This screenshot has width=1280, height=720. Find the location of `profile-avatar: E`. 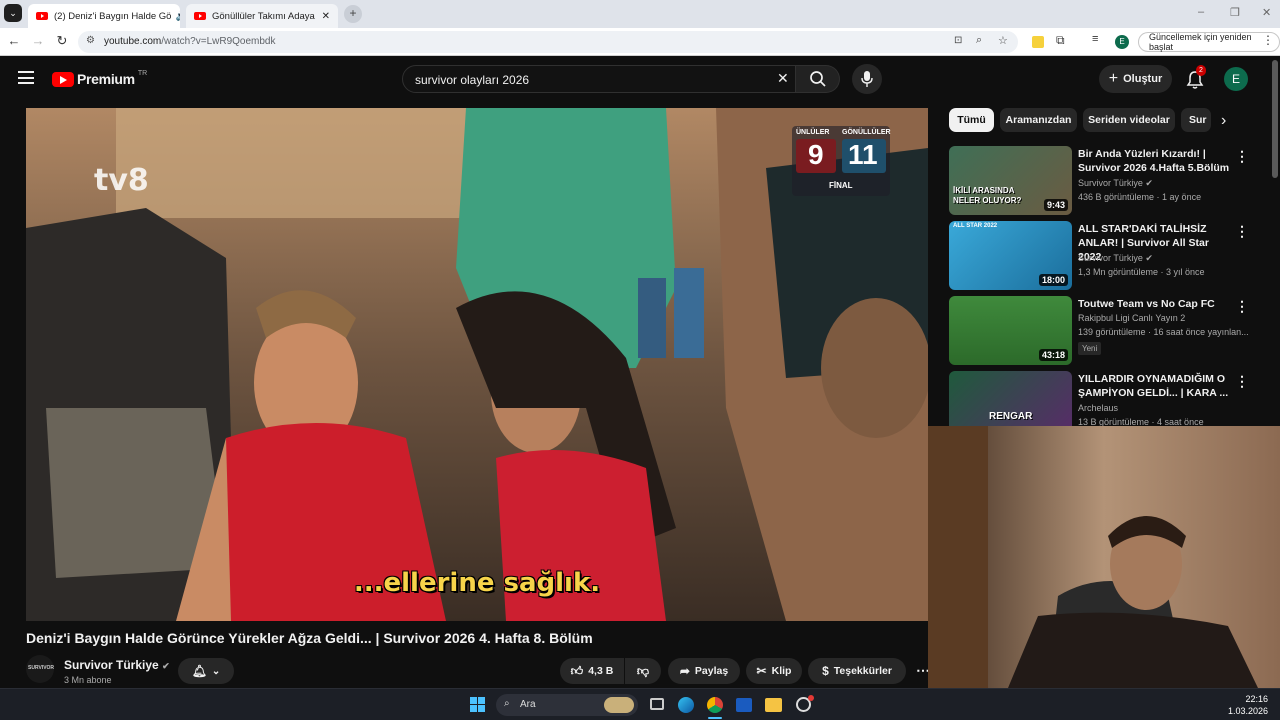

profile-avatar: E is located at coordinates (1122, 42).